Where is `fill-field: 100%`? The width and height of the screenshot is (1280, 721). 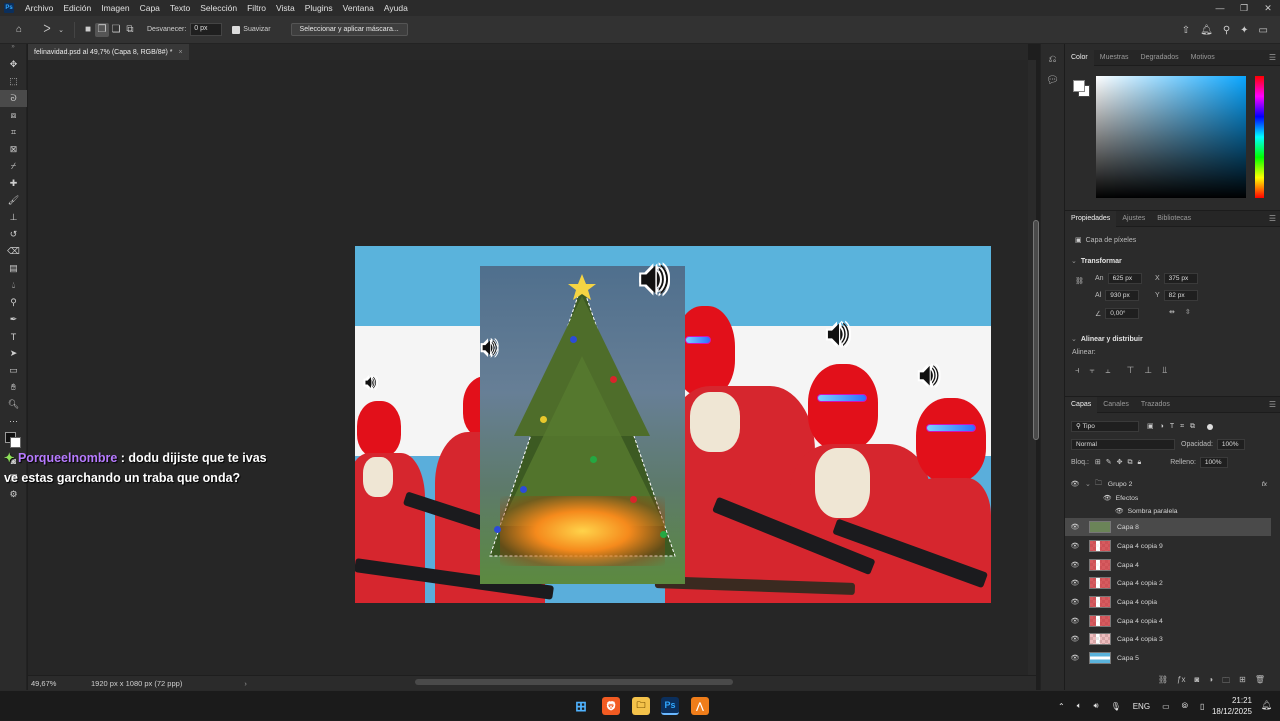 fill-field: 100% is located at coordinates (1213, 462).